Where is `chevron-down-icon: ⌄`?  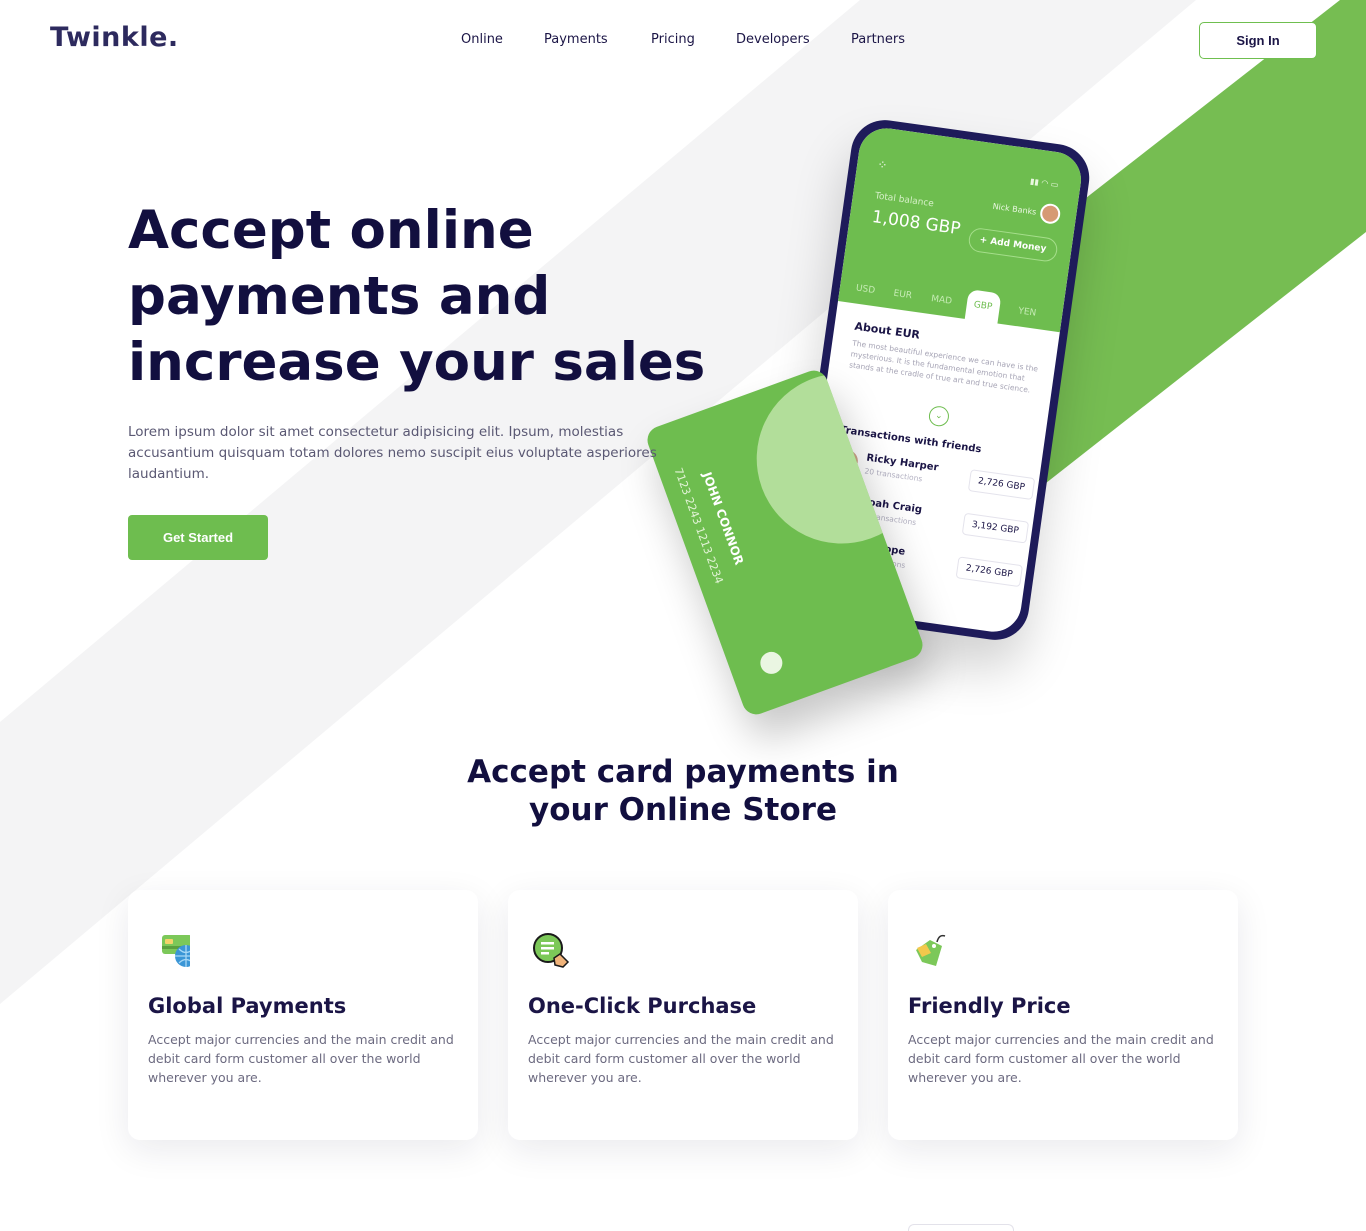 chevron-down-icon: ⌄ is located at coordinates (939, 416).